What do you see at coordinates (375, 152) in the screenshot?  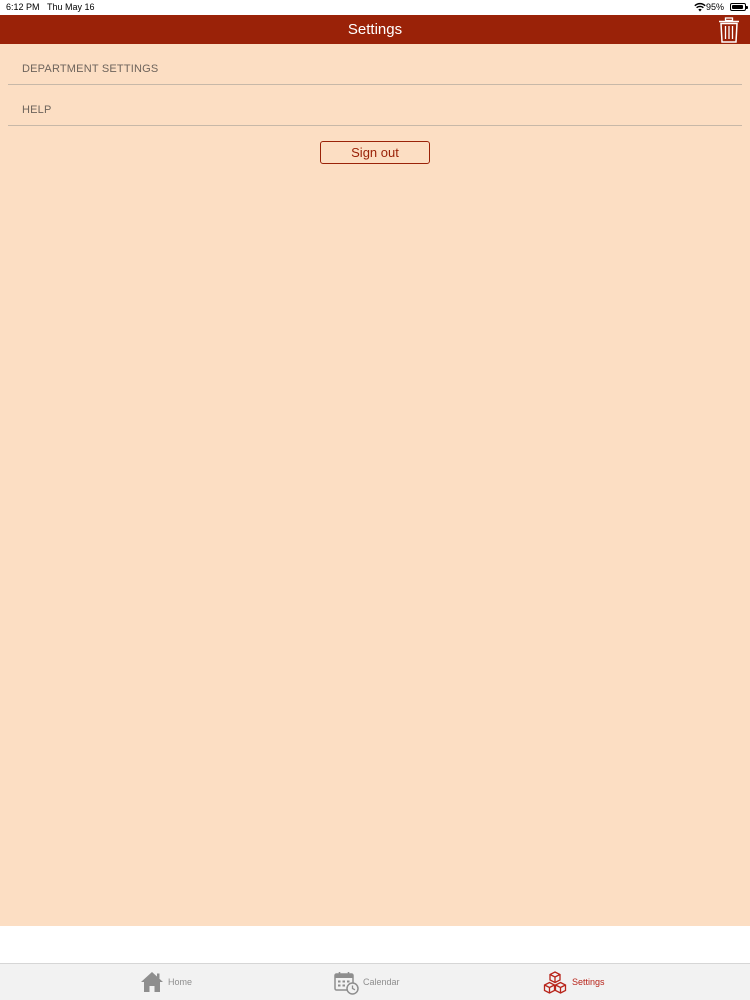 I see `sign-out-button: Sign out` at bounding box center [375, 152].